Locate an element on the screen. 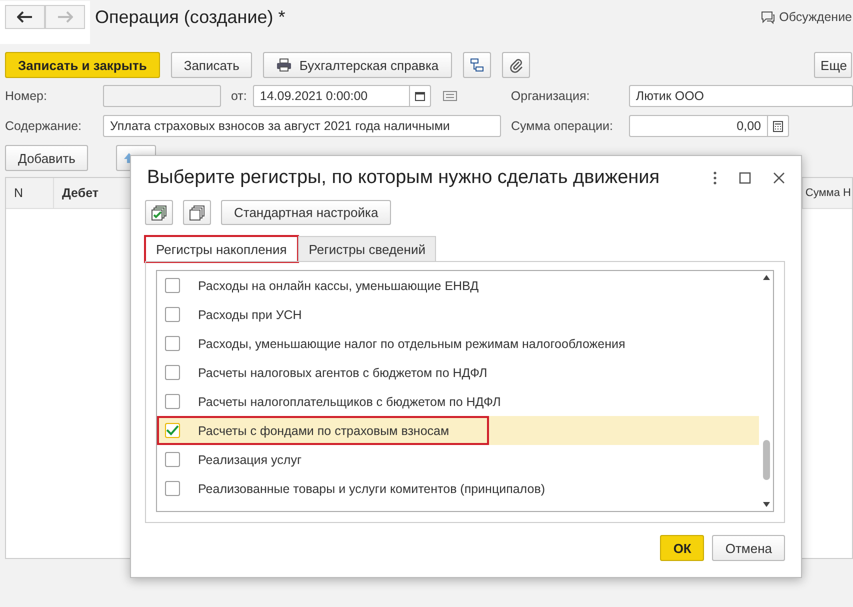  item-label: Реализованные товары и услуги комитентов (принципалов) is located at coordinates (371, 489).